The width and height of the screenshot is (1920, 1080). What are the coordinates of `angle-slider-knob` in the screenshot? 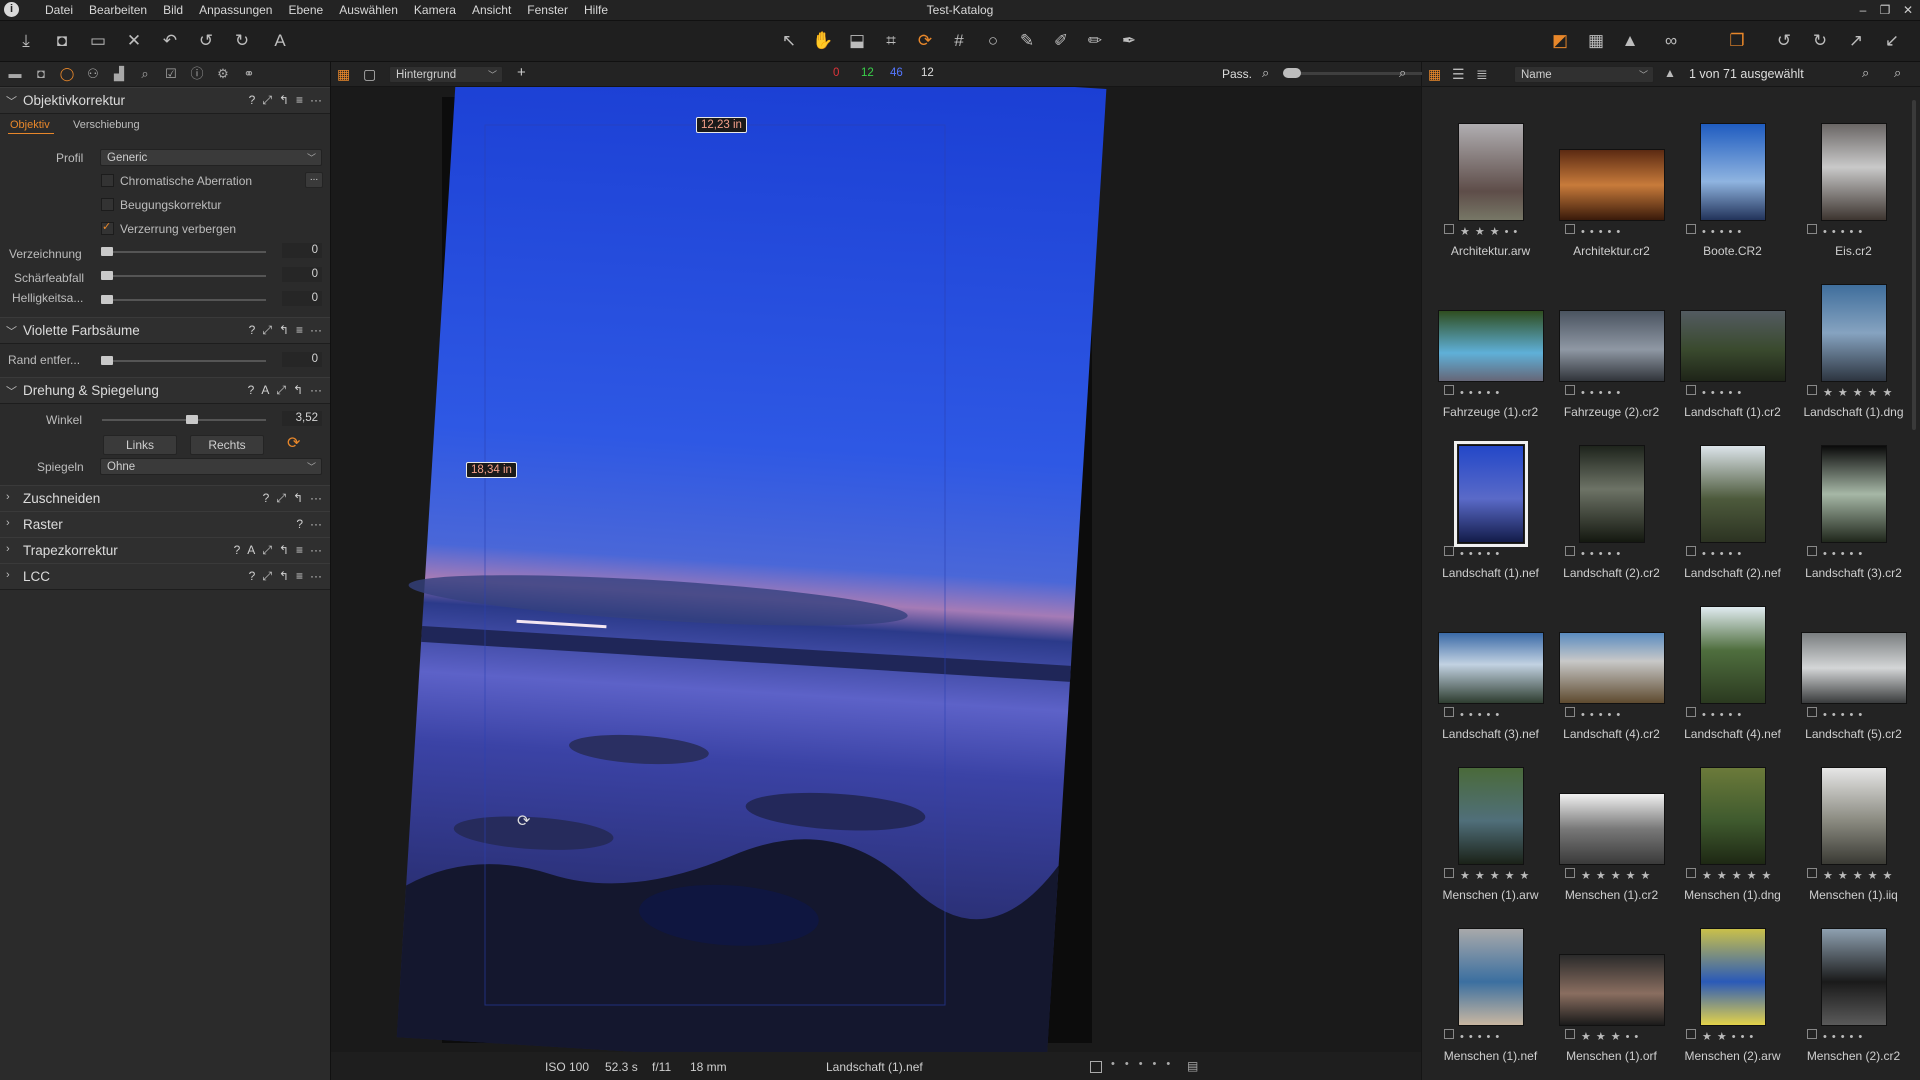 It's located at (192, 419).